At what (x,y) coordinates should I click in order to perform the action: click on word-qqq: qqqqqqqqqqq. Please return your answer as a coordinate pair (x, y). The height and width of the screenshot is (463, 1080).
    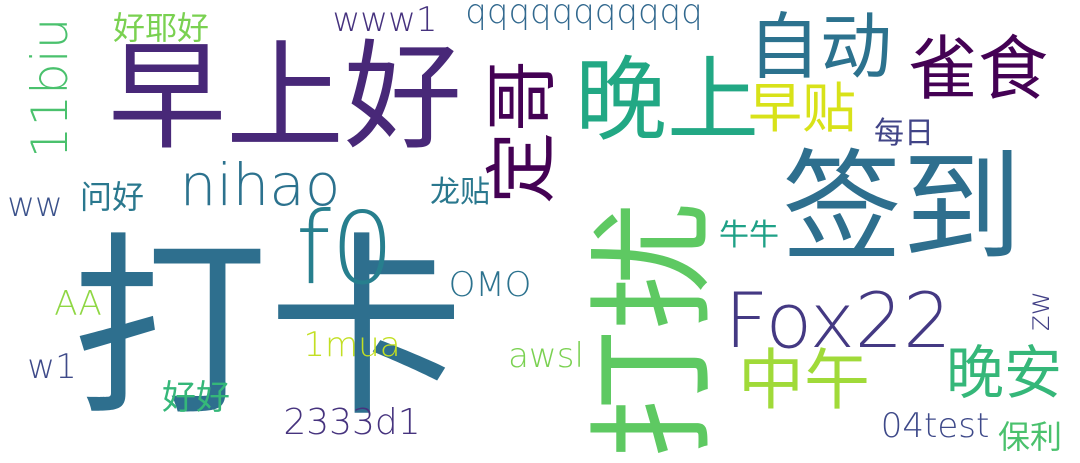
    Looking at the image, I should click on (584, 16).